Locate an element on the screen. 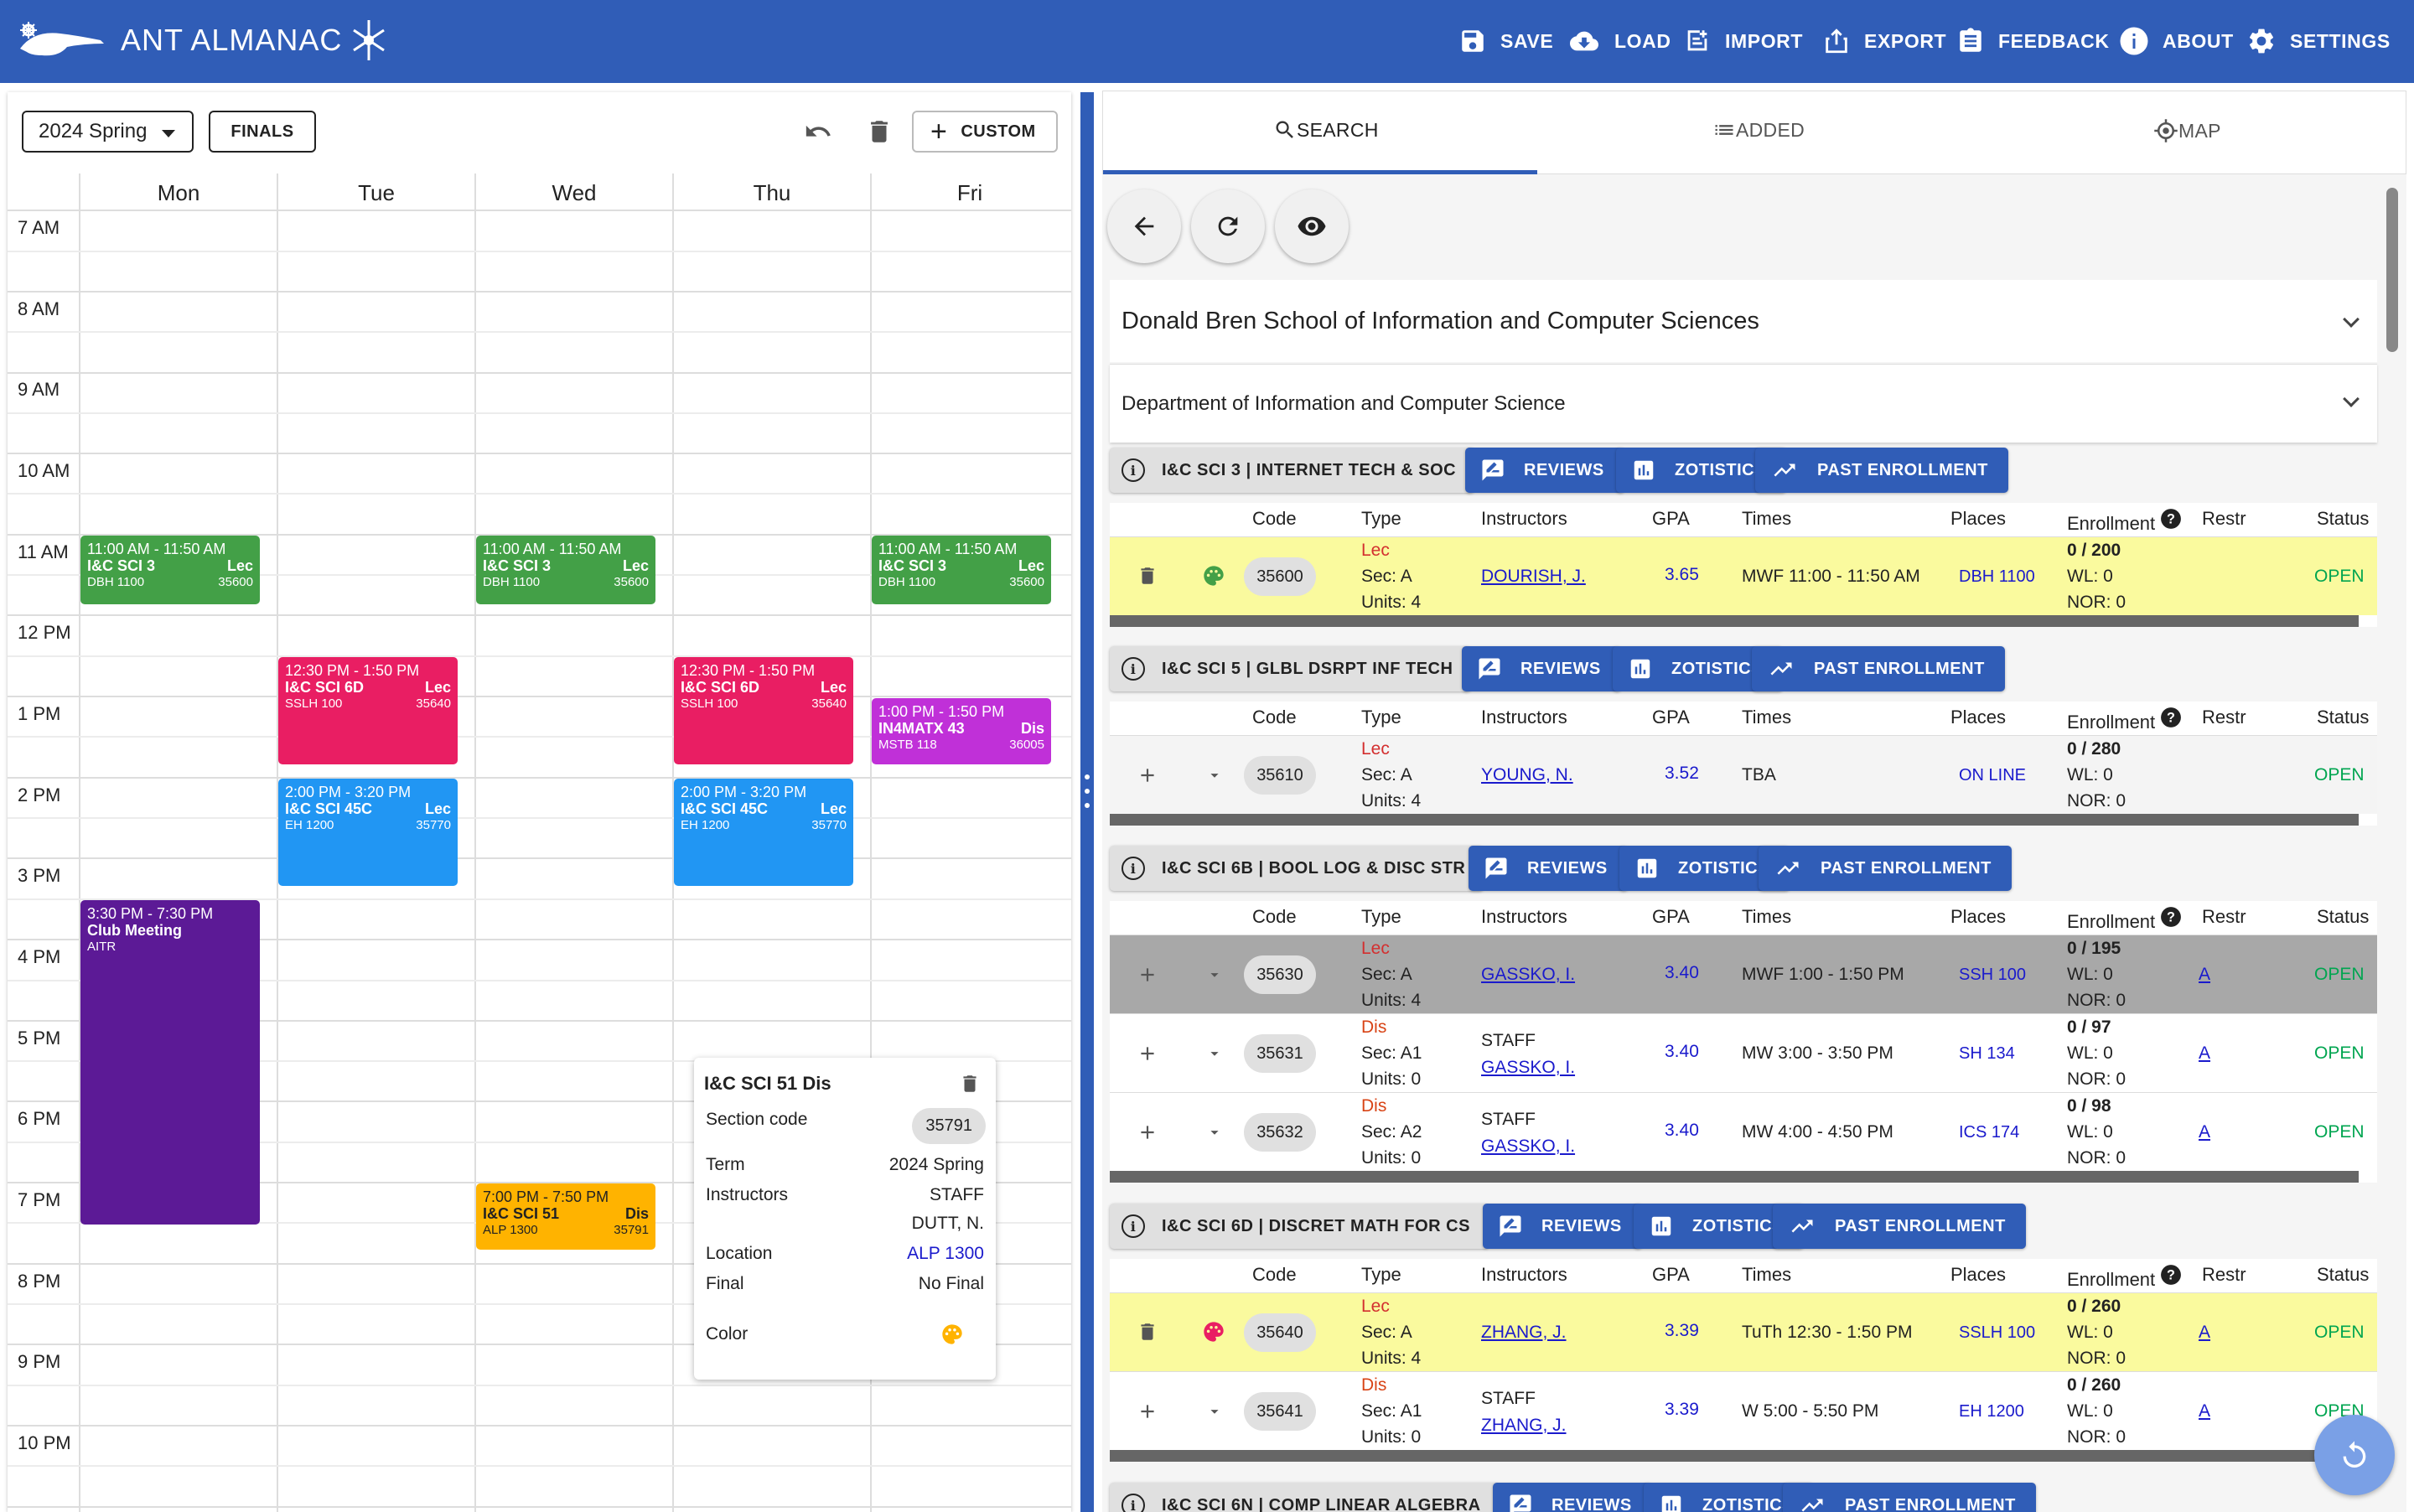 Image resolution: width=2414 pixels, height=1512 pixels. load-button: LOAD is located at coordinates (1619, 41).